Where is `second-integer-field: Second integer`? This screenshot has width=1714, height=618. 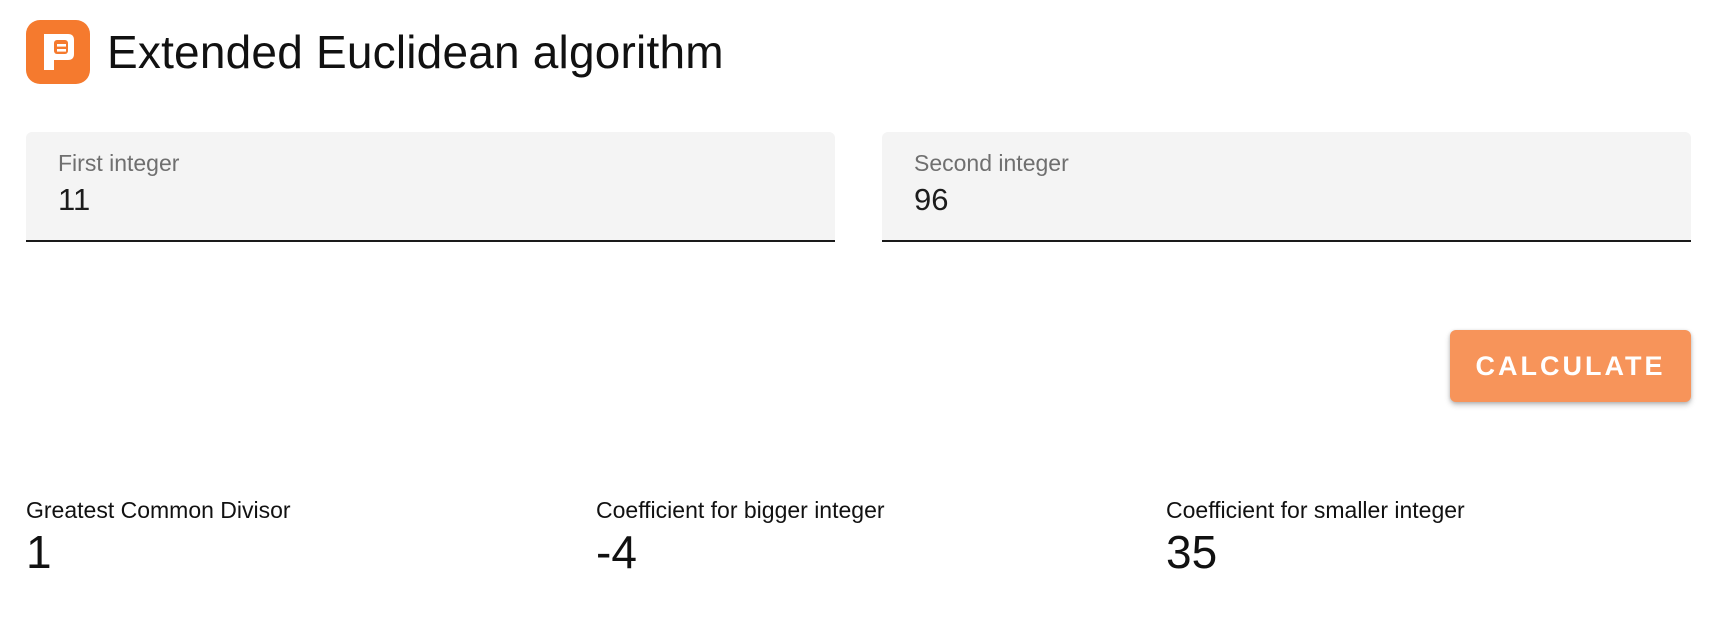
second-integer-field: Second integer is located at coordinates (1286, 187).